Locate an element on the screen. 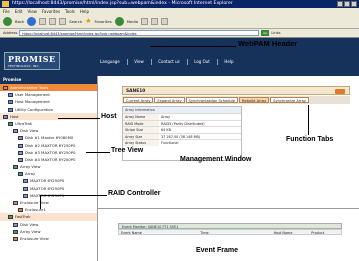 This screenshot has height=261, width=359. leader-tree-view is located at coordinates (98, 152).